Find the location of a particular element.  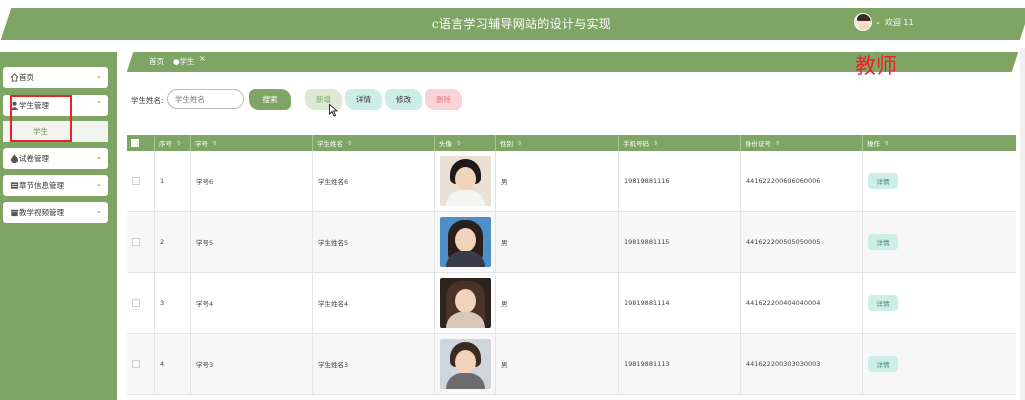

header-cell: 身份证号 ⇕ is located at coordinates (802, 143).